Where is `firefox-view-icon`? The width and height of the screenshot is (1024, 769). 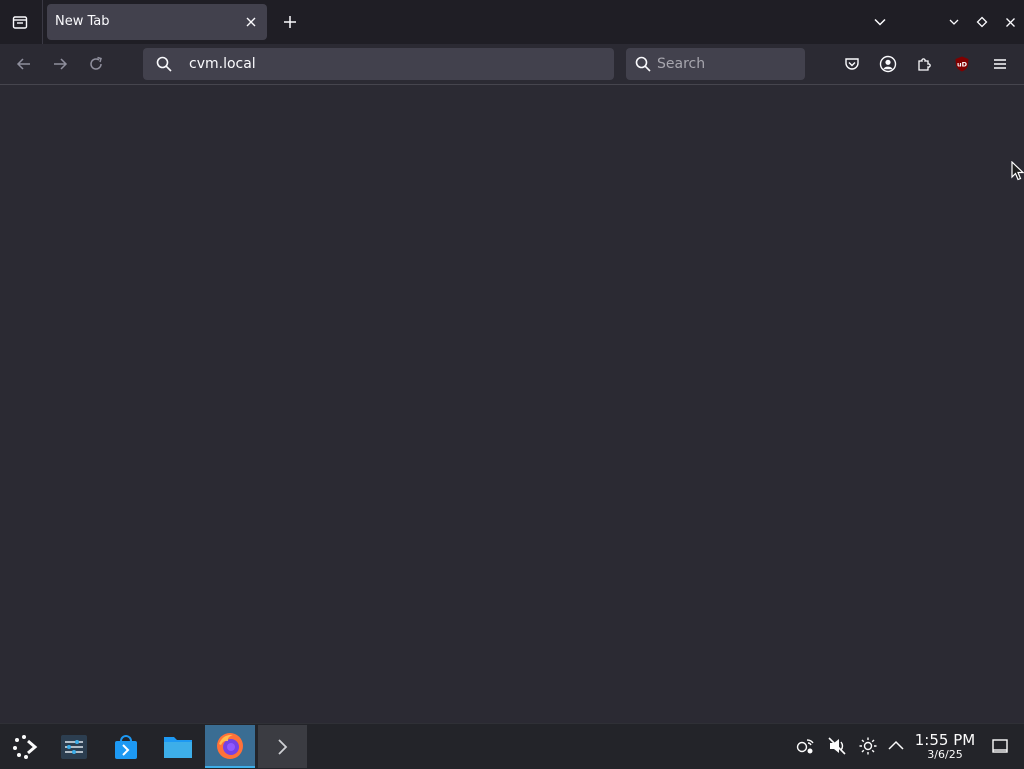 firefox-view-icon is located at coordinates (20, 22).